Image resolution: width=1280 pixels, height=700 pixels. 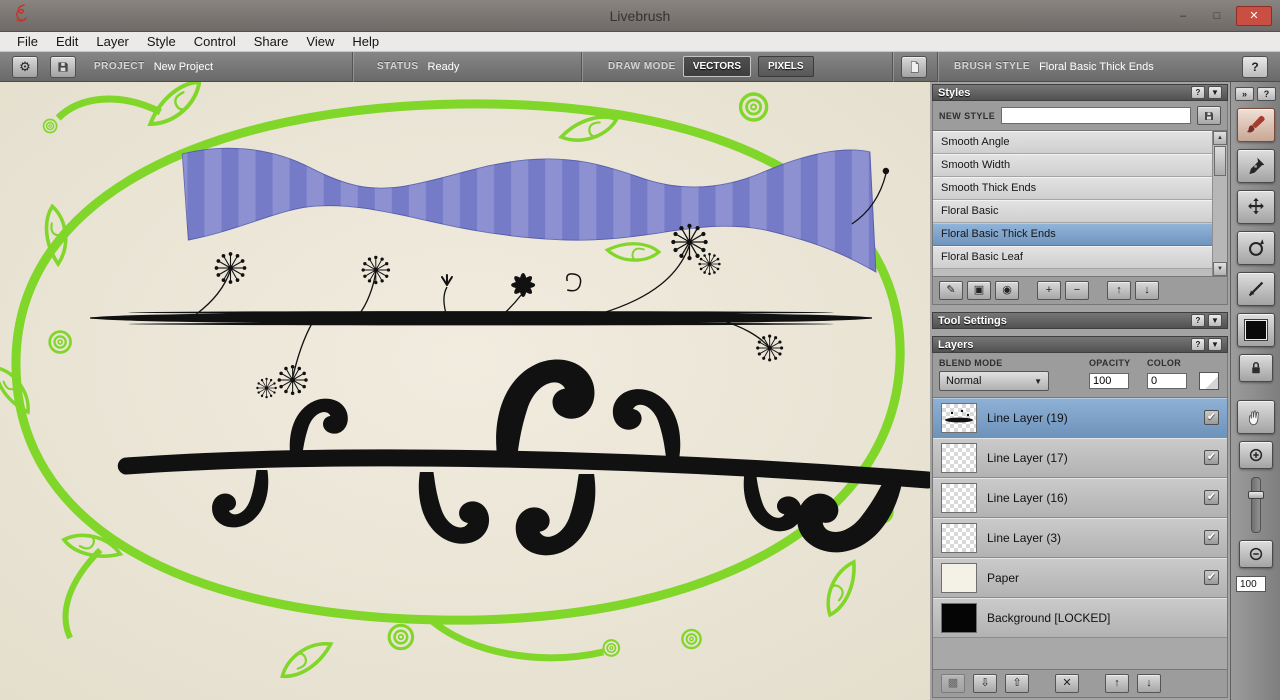 What do you see at coordinates (1072, 234) in the screenshot?
I see `style-item-selected: Floral Basic Thick Ends` at bounding box center [1072, 234].